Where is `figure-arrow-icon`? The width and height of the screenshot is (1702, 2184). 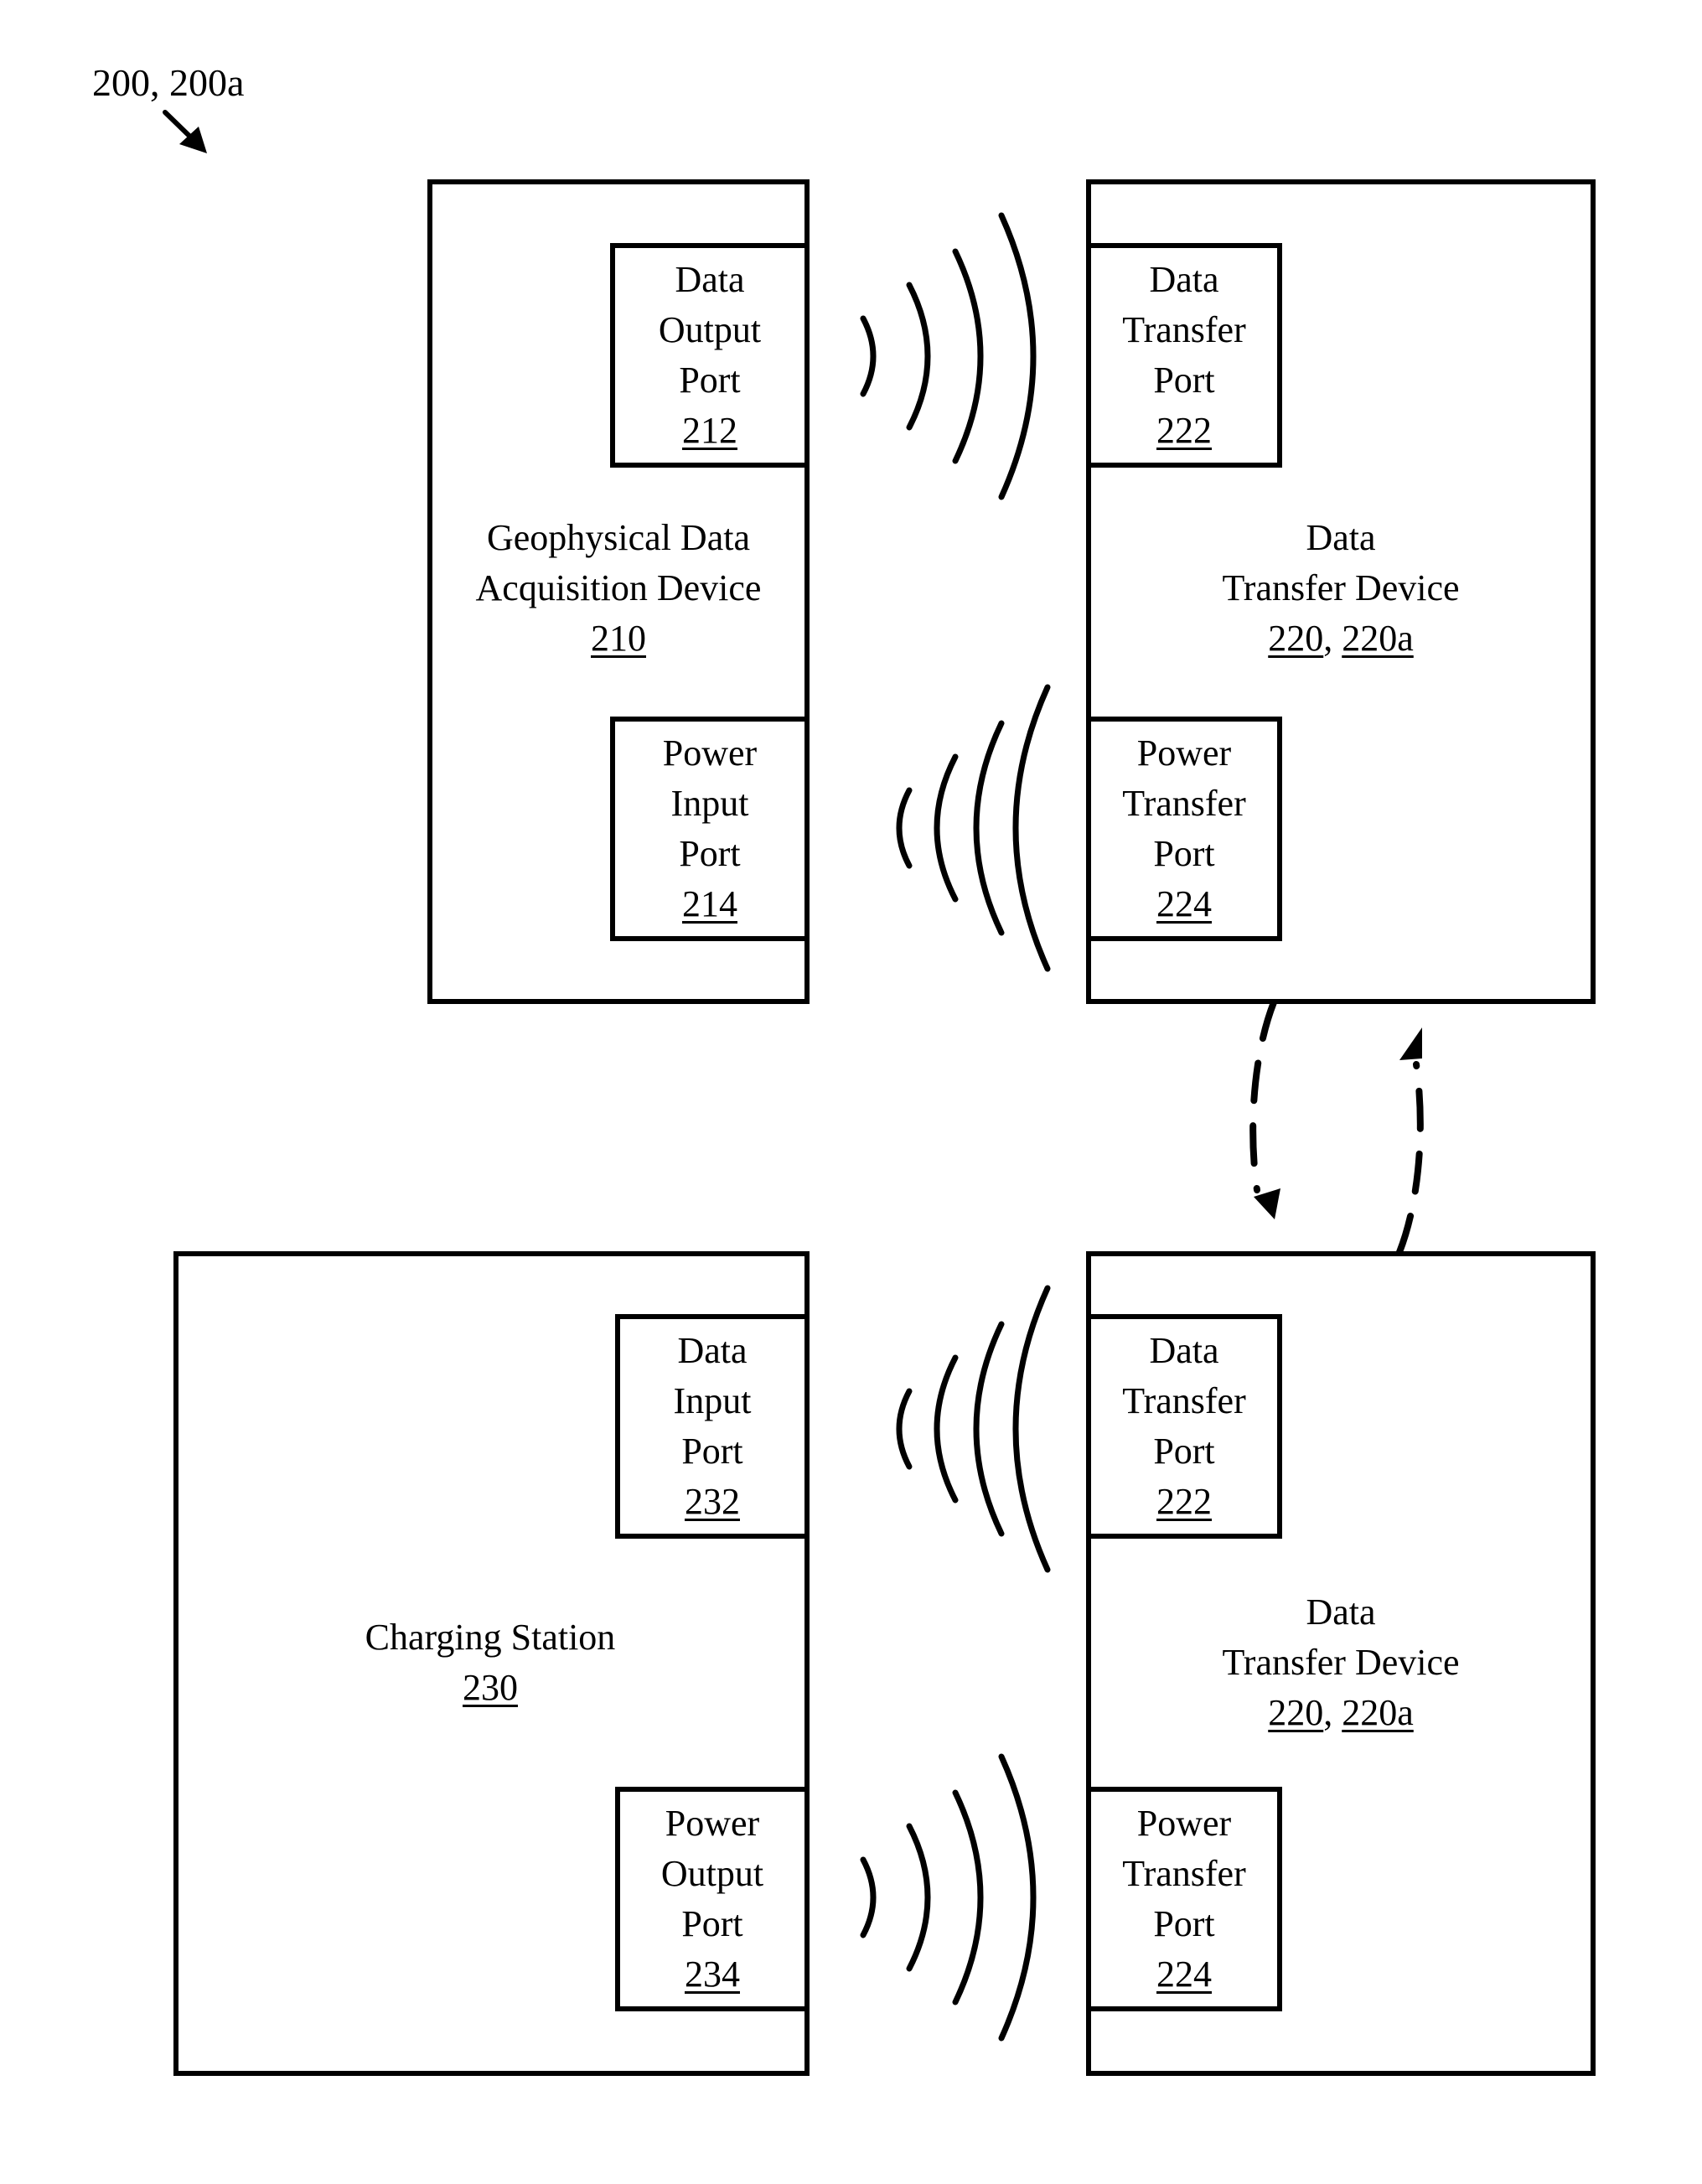 figure-arrow-icon is located at coordinates (185, 131).